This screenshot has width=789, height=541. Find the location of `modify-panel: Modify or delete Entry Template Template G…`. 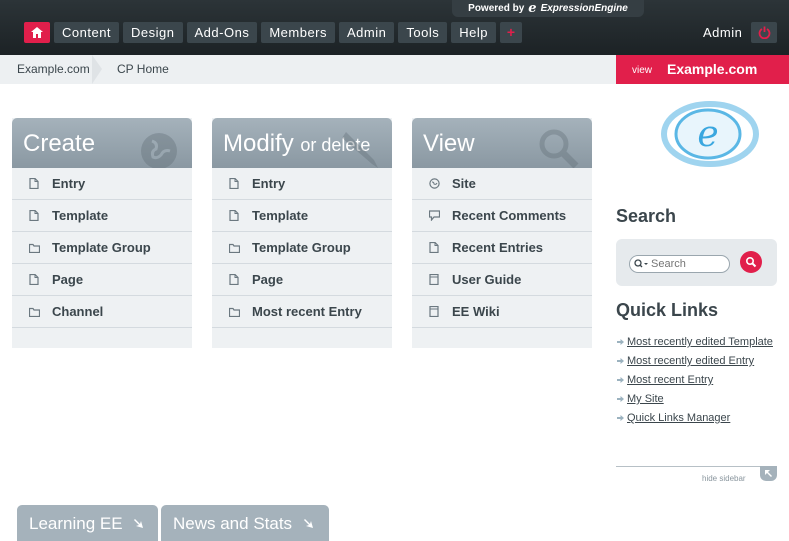

modify-panel: Modify or delete Entry Template Template G… is located at coordinates (302, 233).